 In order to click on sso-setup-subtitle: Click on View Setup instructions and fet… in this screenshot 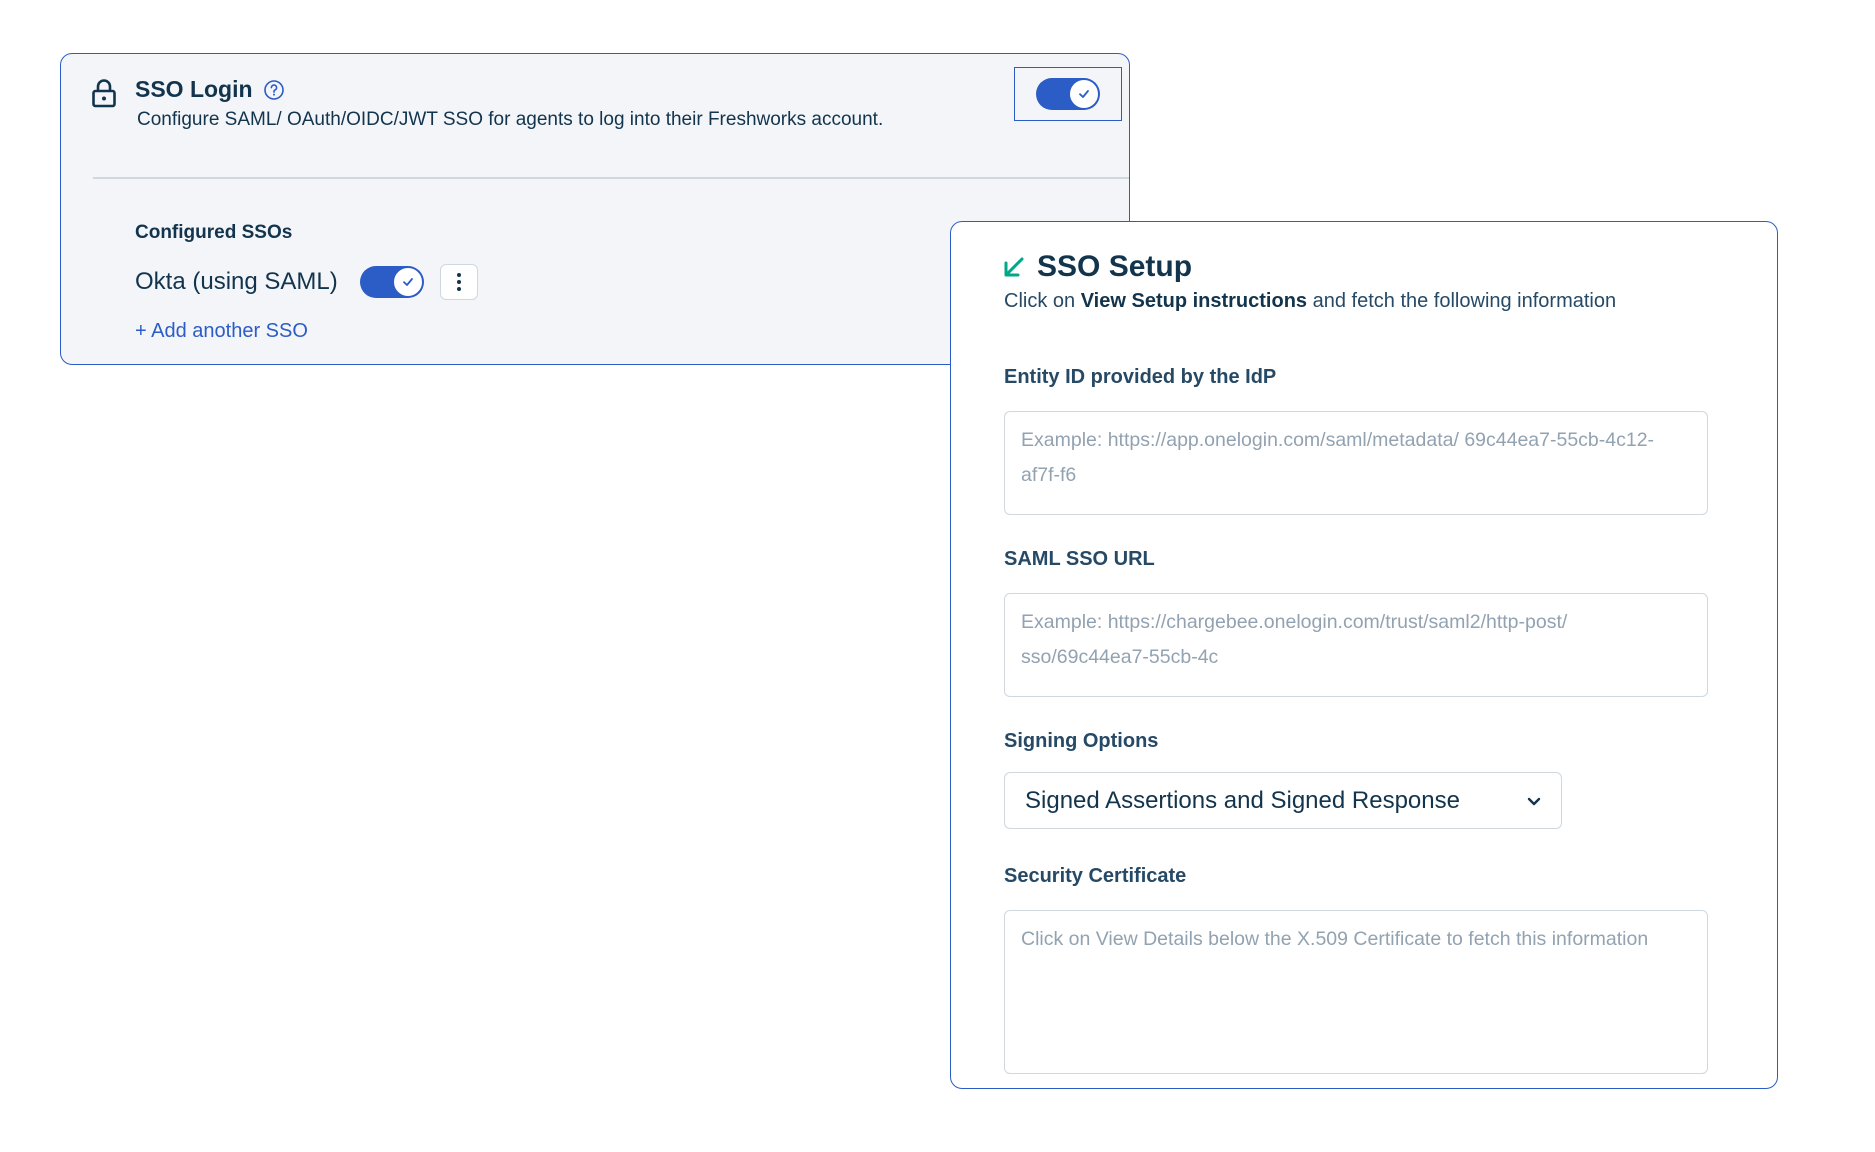, I will do `click(1310, 301)`.